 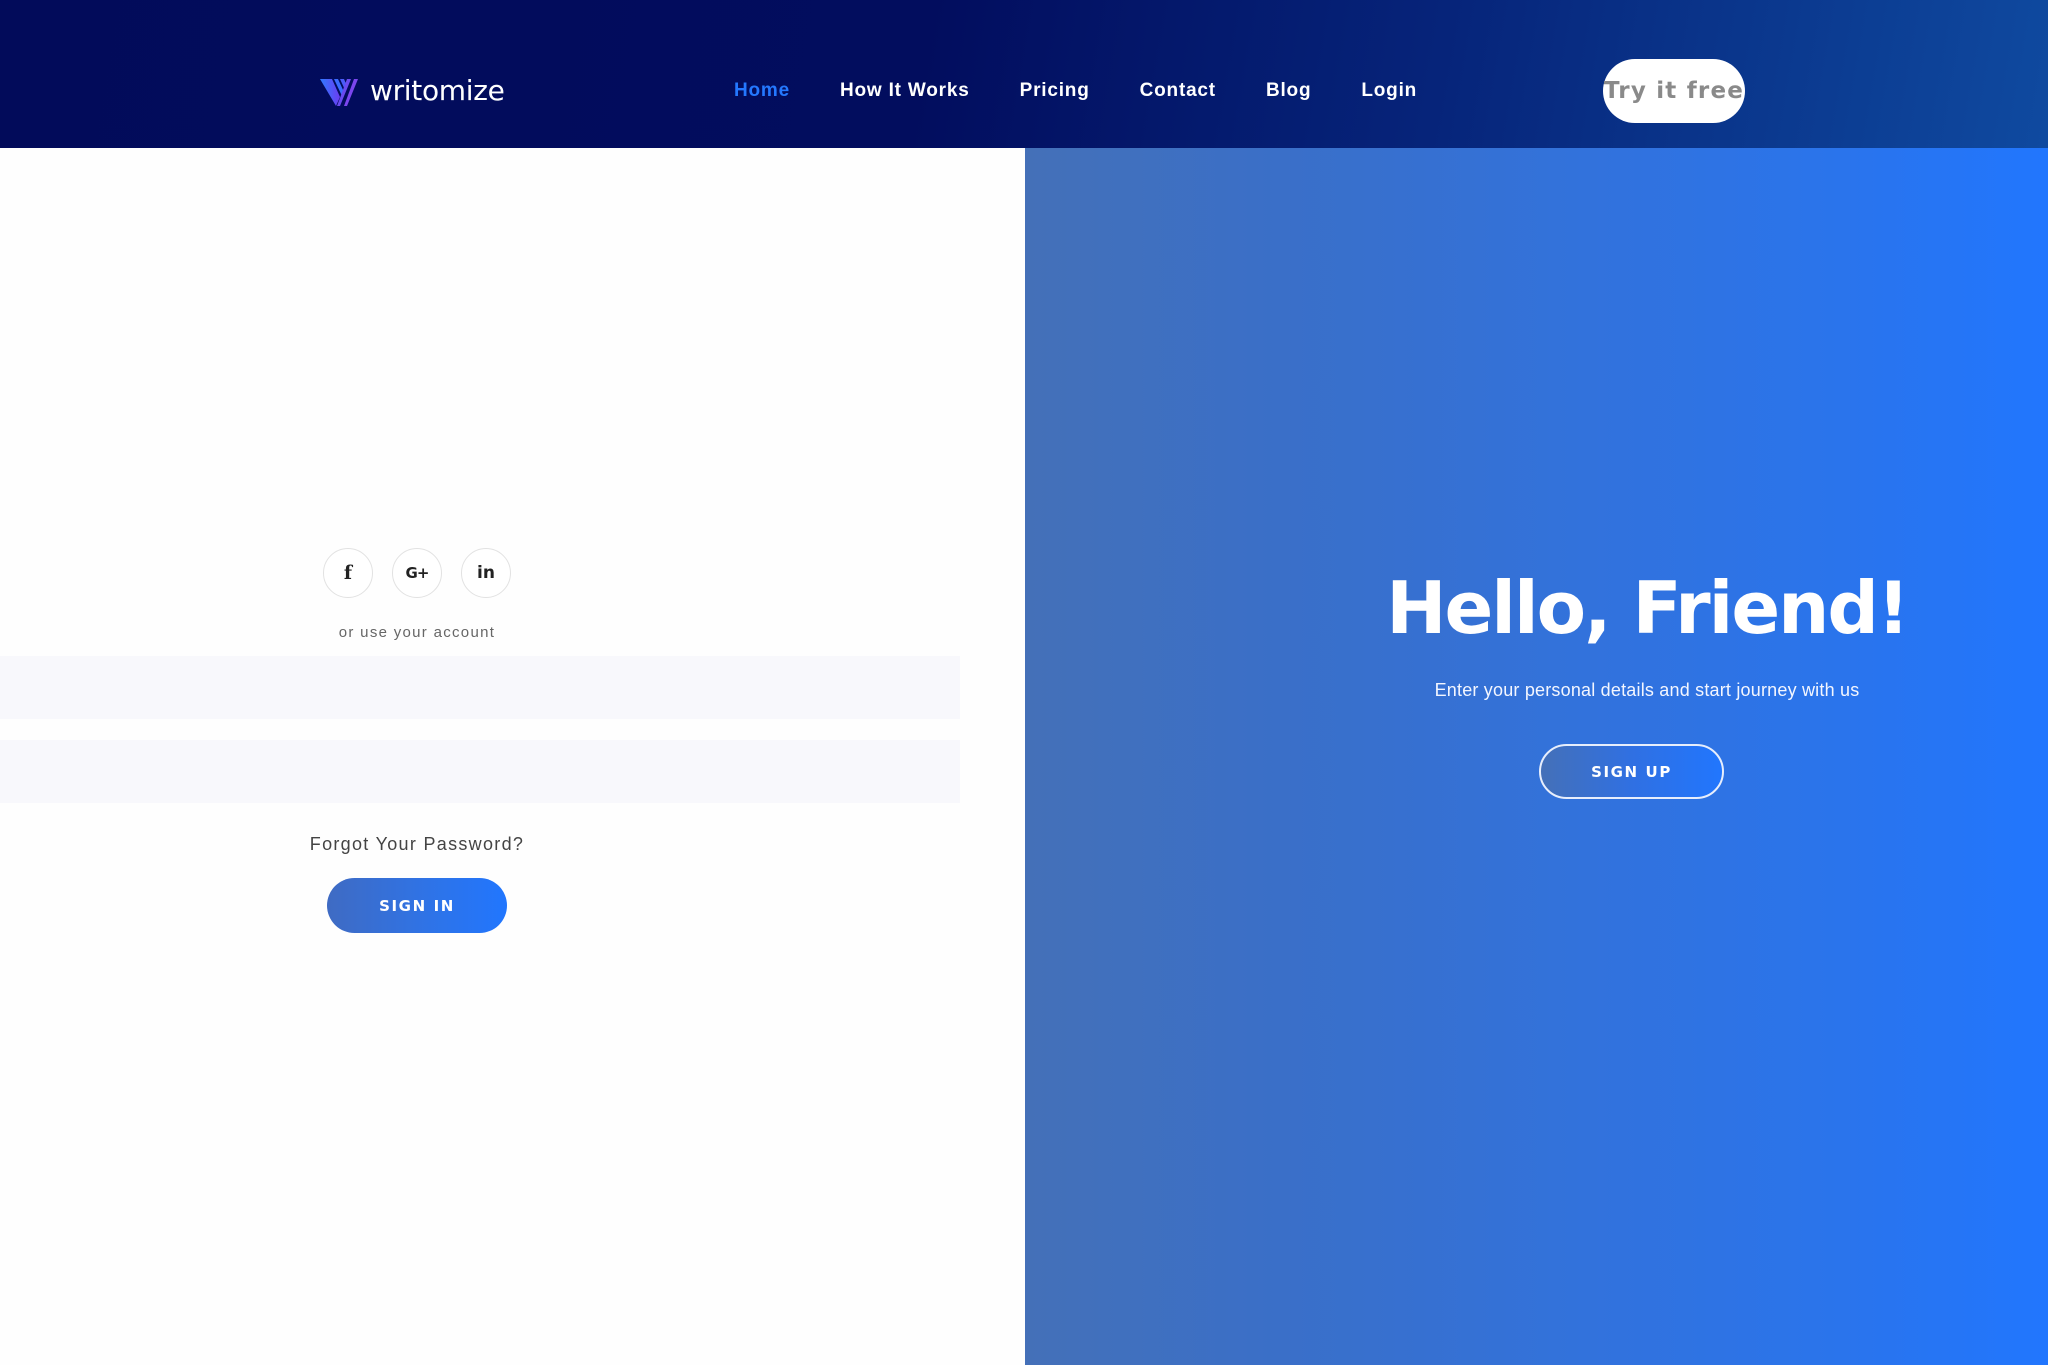 What do you see at coordinates (339, 92) in the screenshot?
I see `logo-w-icon` at bounding box center [339, 92].